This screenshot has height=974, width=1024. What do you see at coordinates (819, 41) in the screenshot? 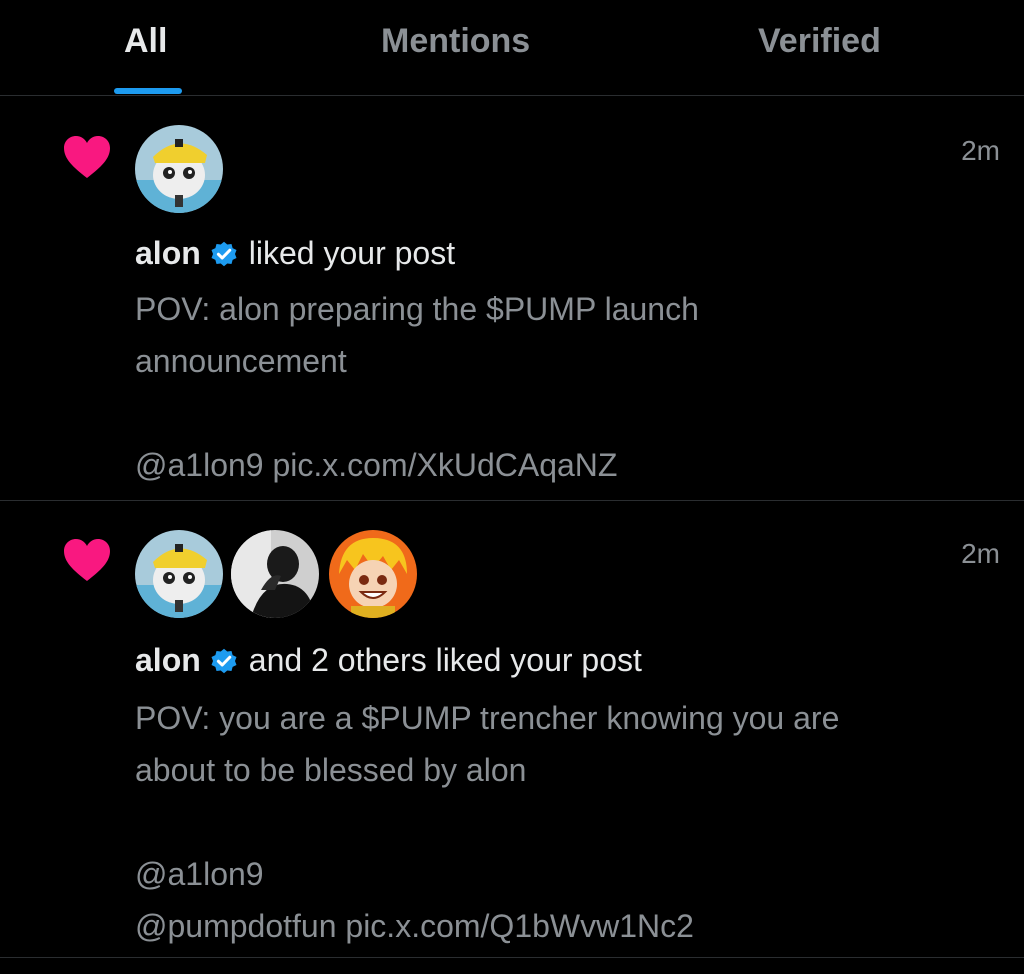
I see `tab-verified: Verified` at bounding box center [819, 41].